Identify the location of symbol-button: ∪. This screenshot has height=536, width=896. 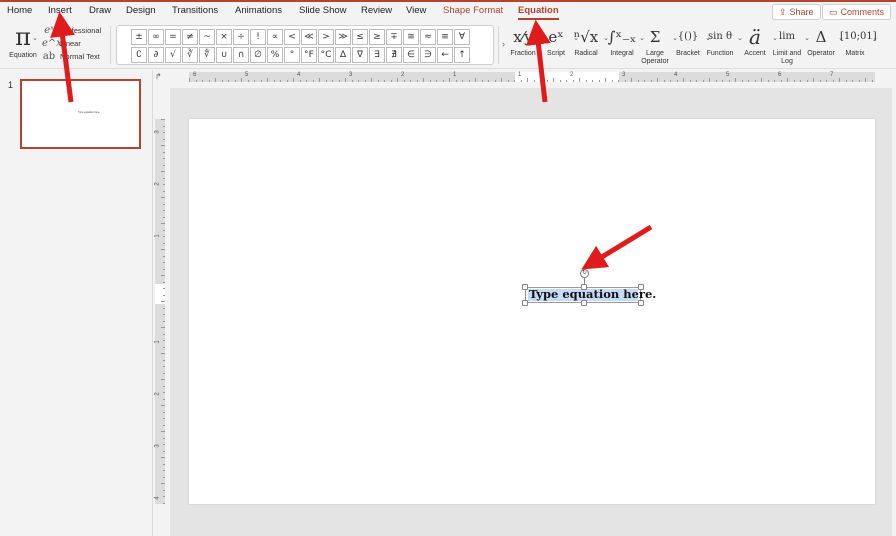
(224, 55).